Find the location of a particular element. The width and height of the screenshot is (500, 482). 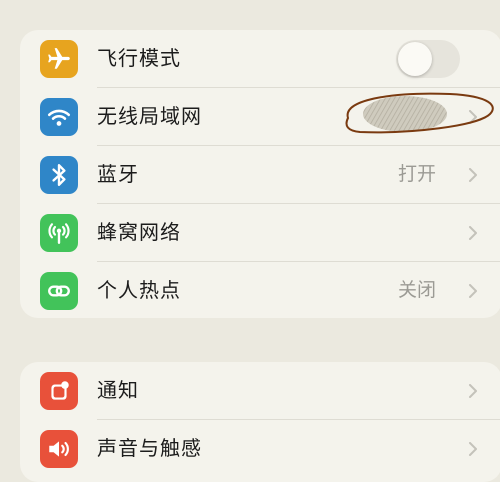

bluetooth-icon is located at coordinates (59, 175).